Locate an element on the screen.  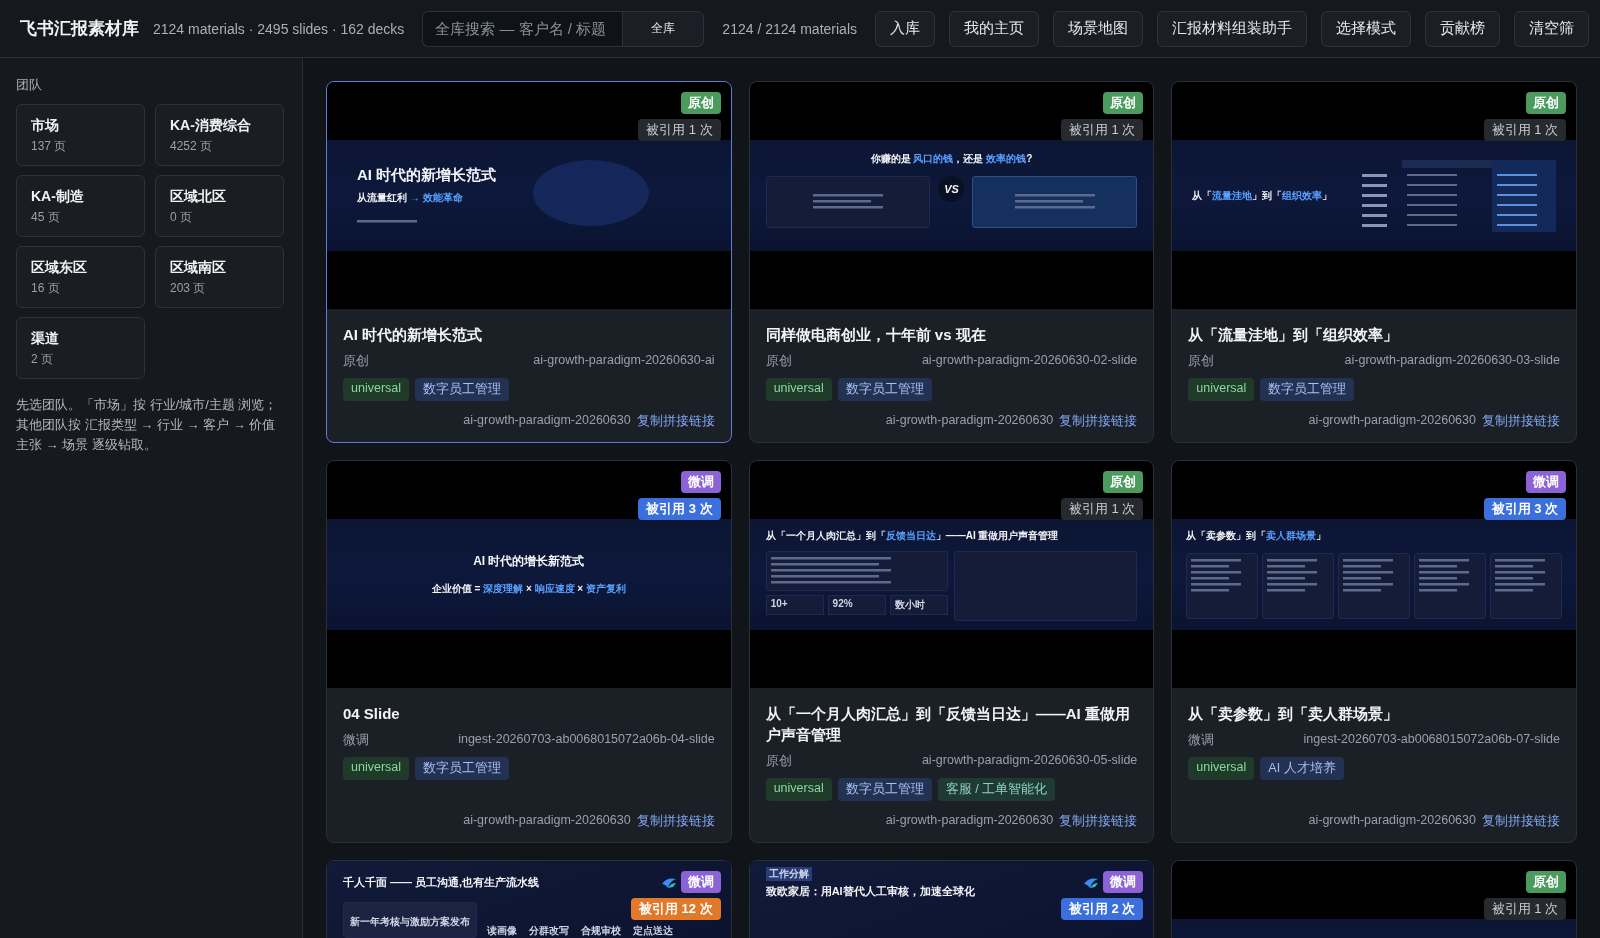
team-tile: KA-制造 45 页 is located at coordinates (80, 206).